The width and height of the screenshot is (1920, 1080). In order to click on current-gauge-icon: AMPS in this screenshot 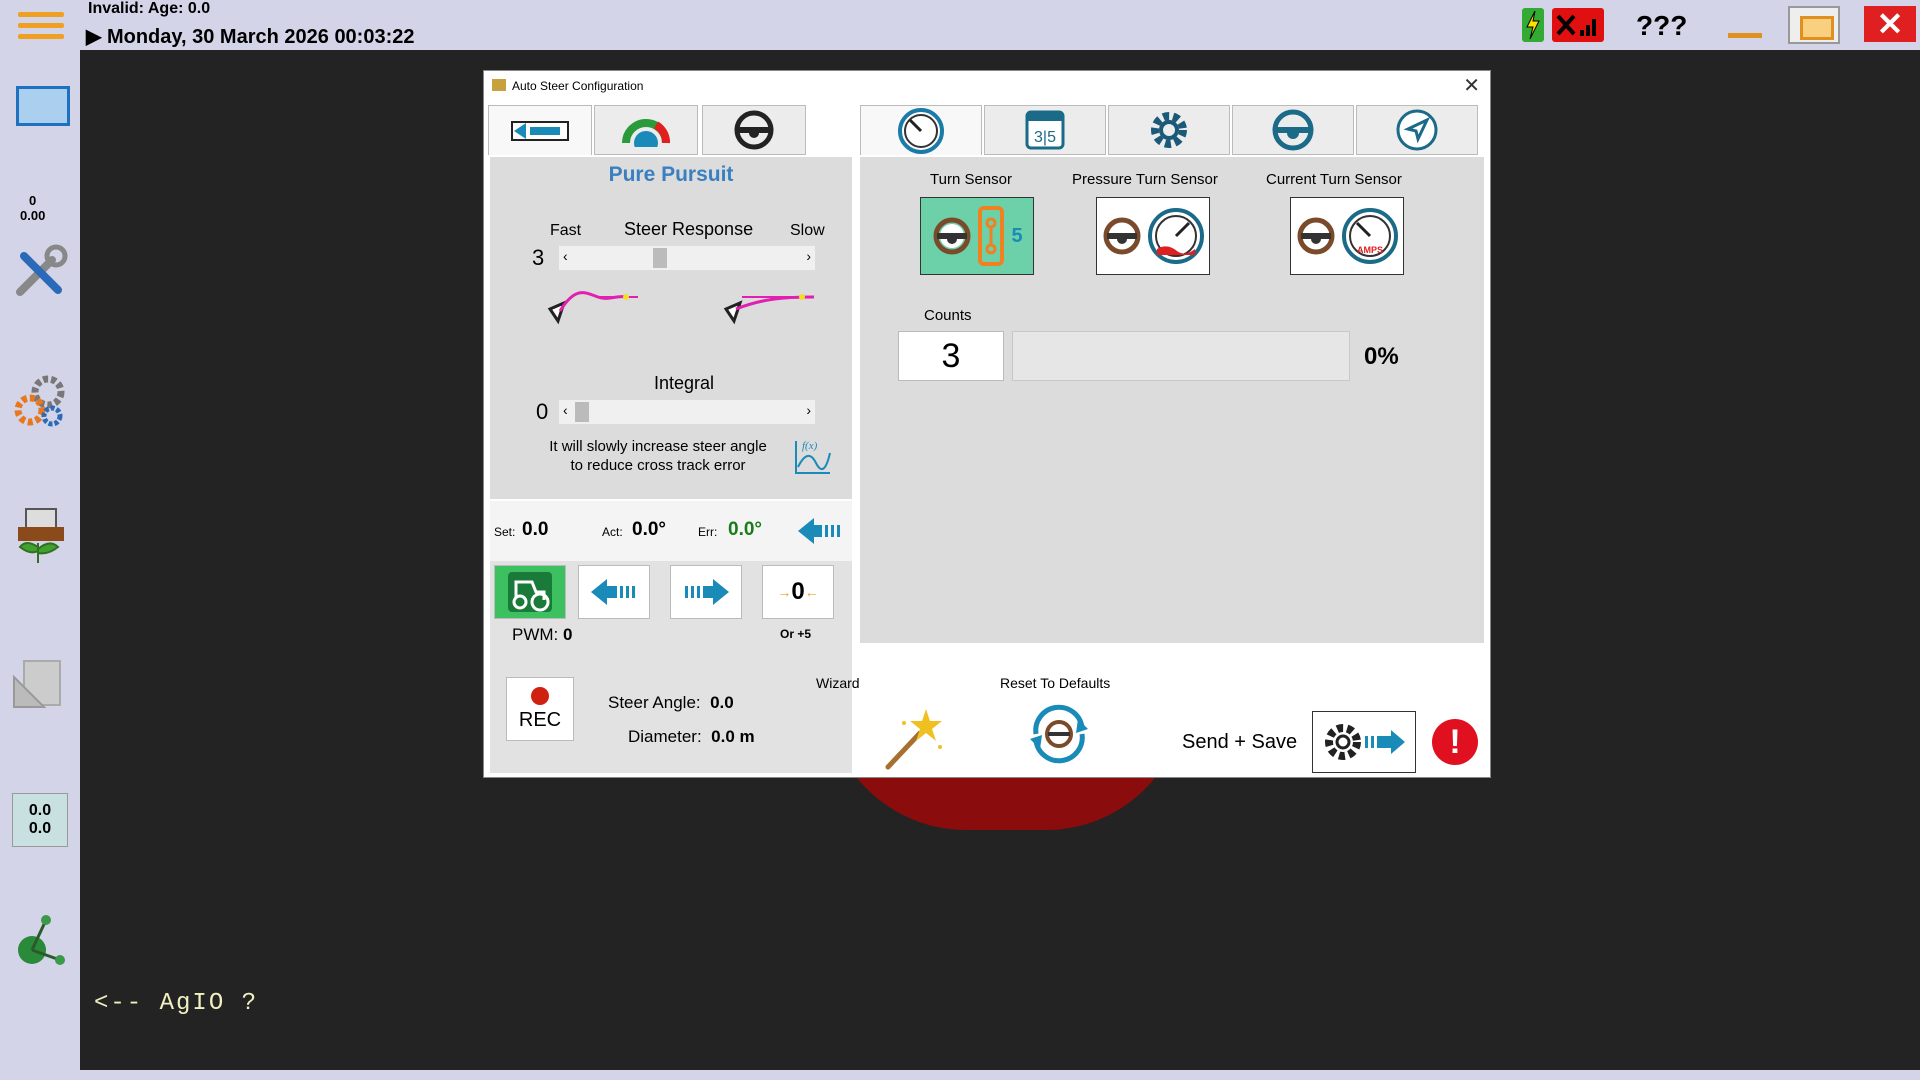, I will do `click(1370, 236)`.